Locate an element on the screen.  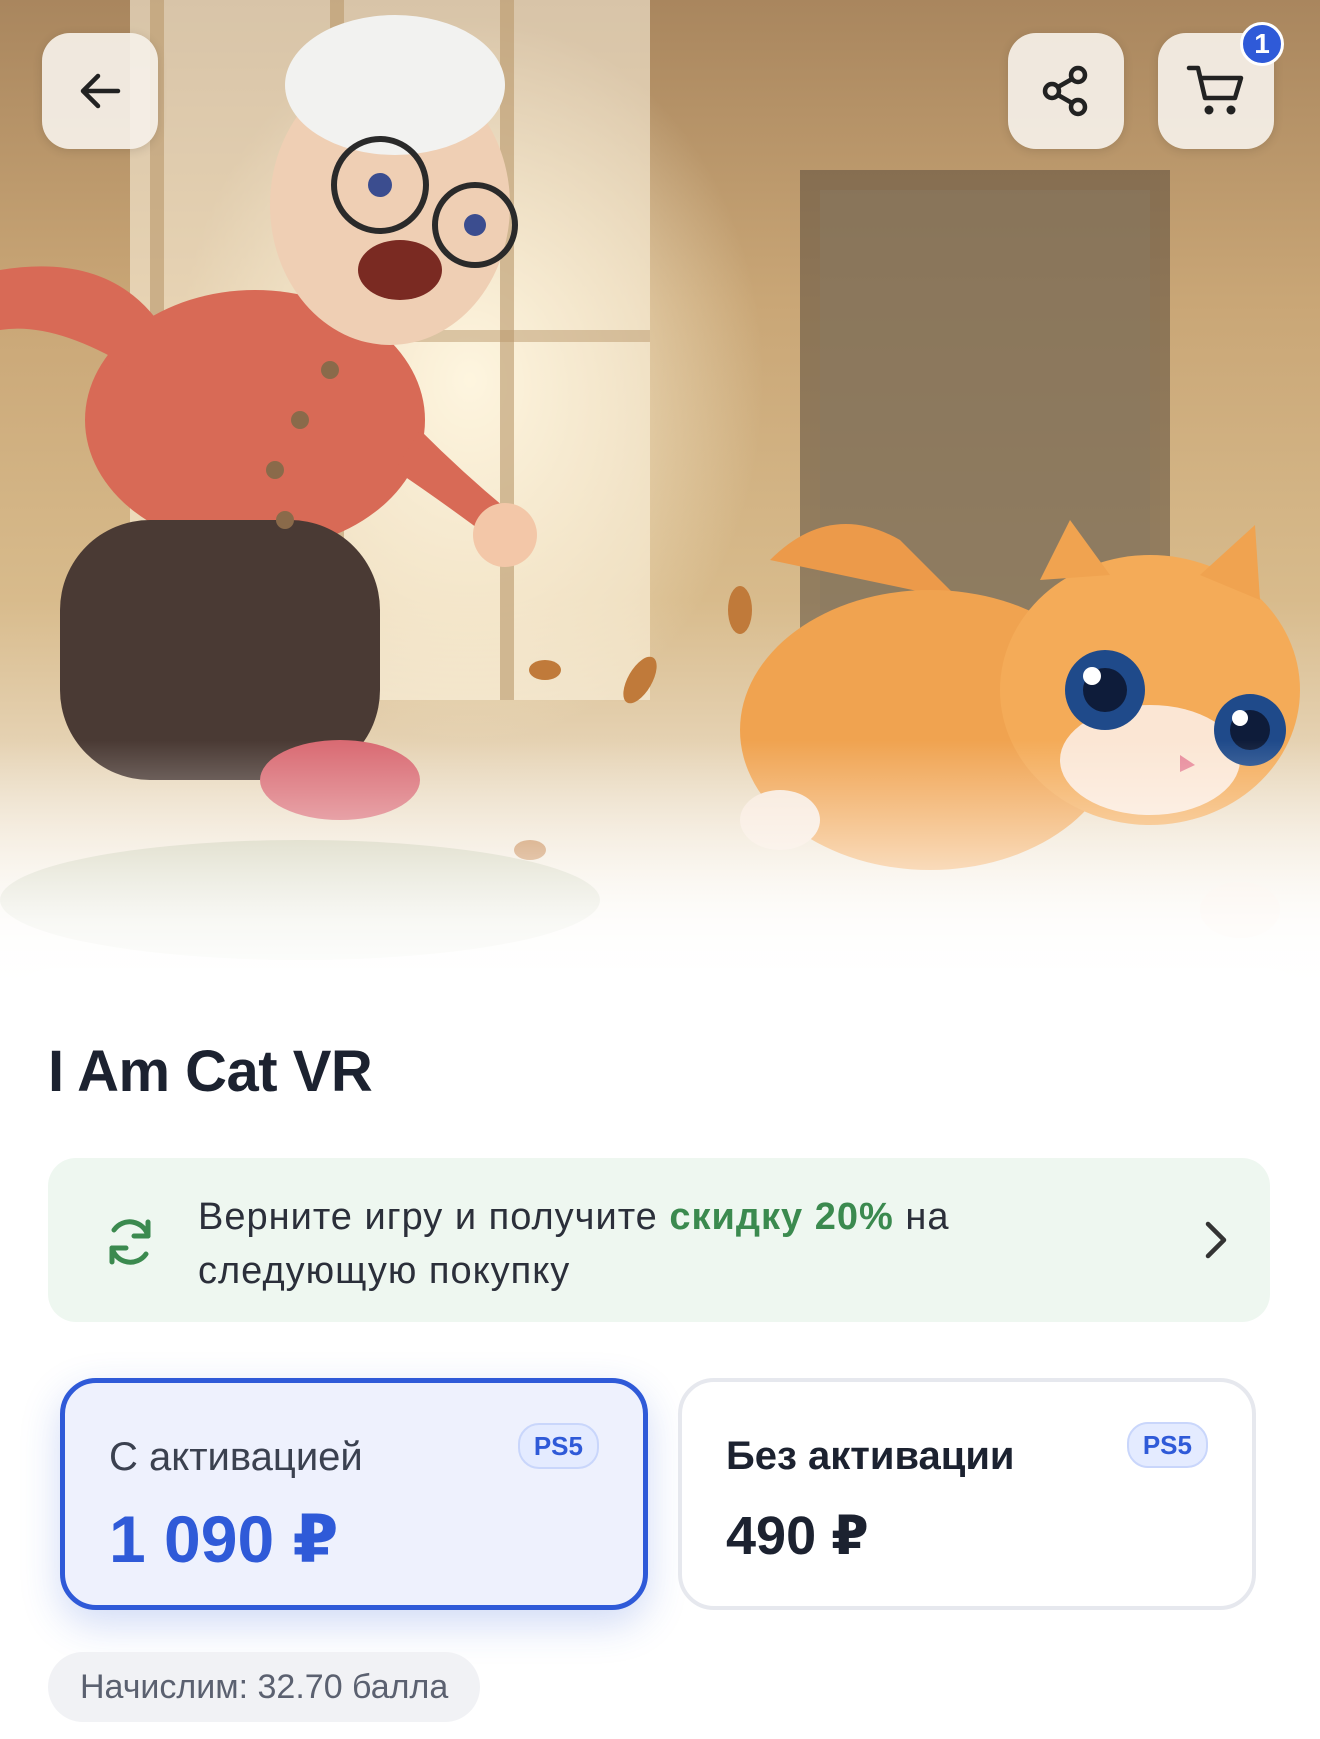
share-button is located at coordinates (1066, 91).